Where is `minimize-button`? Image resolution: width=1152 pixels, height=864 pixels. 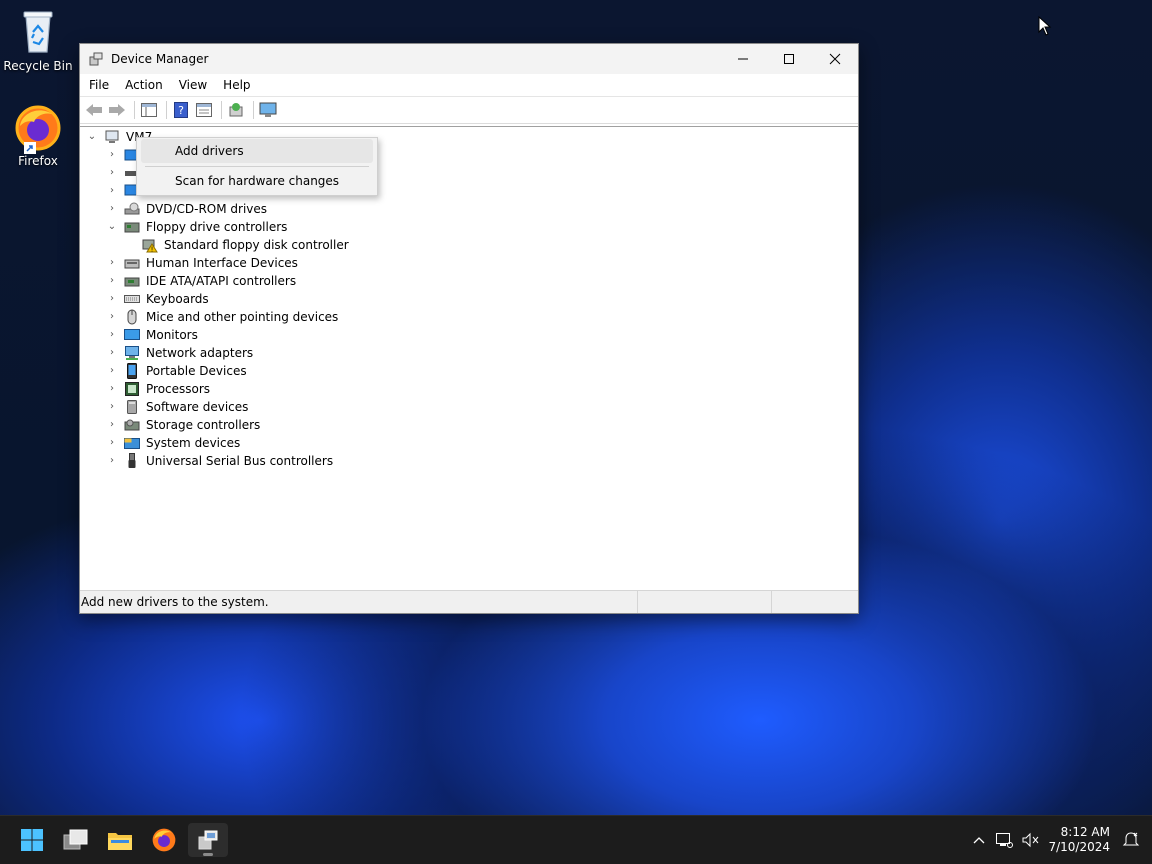 minimize-button is located at coordinates (743, 59).